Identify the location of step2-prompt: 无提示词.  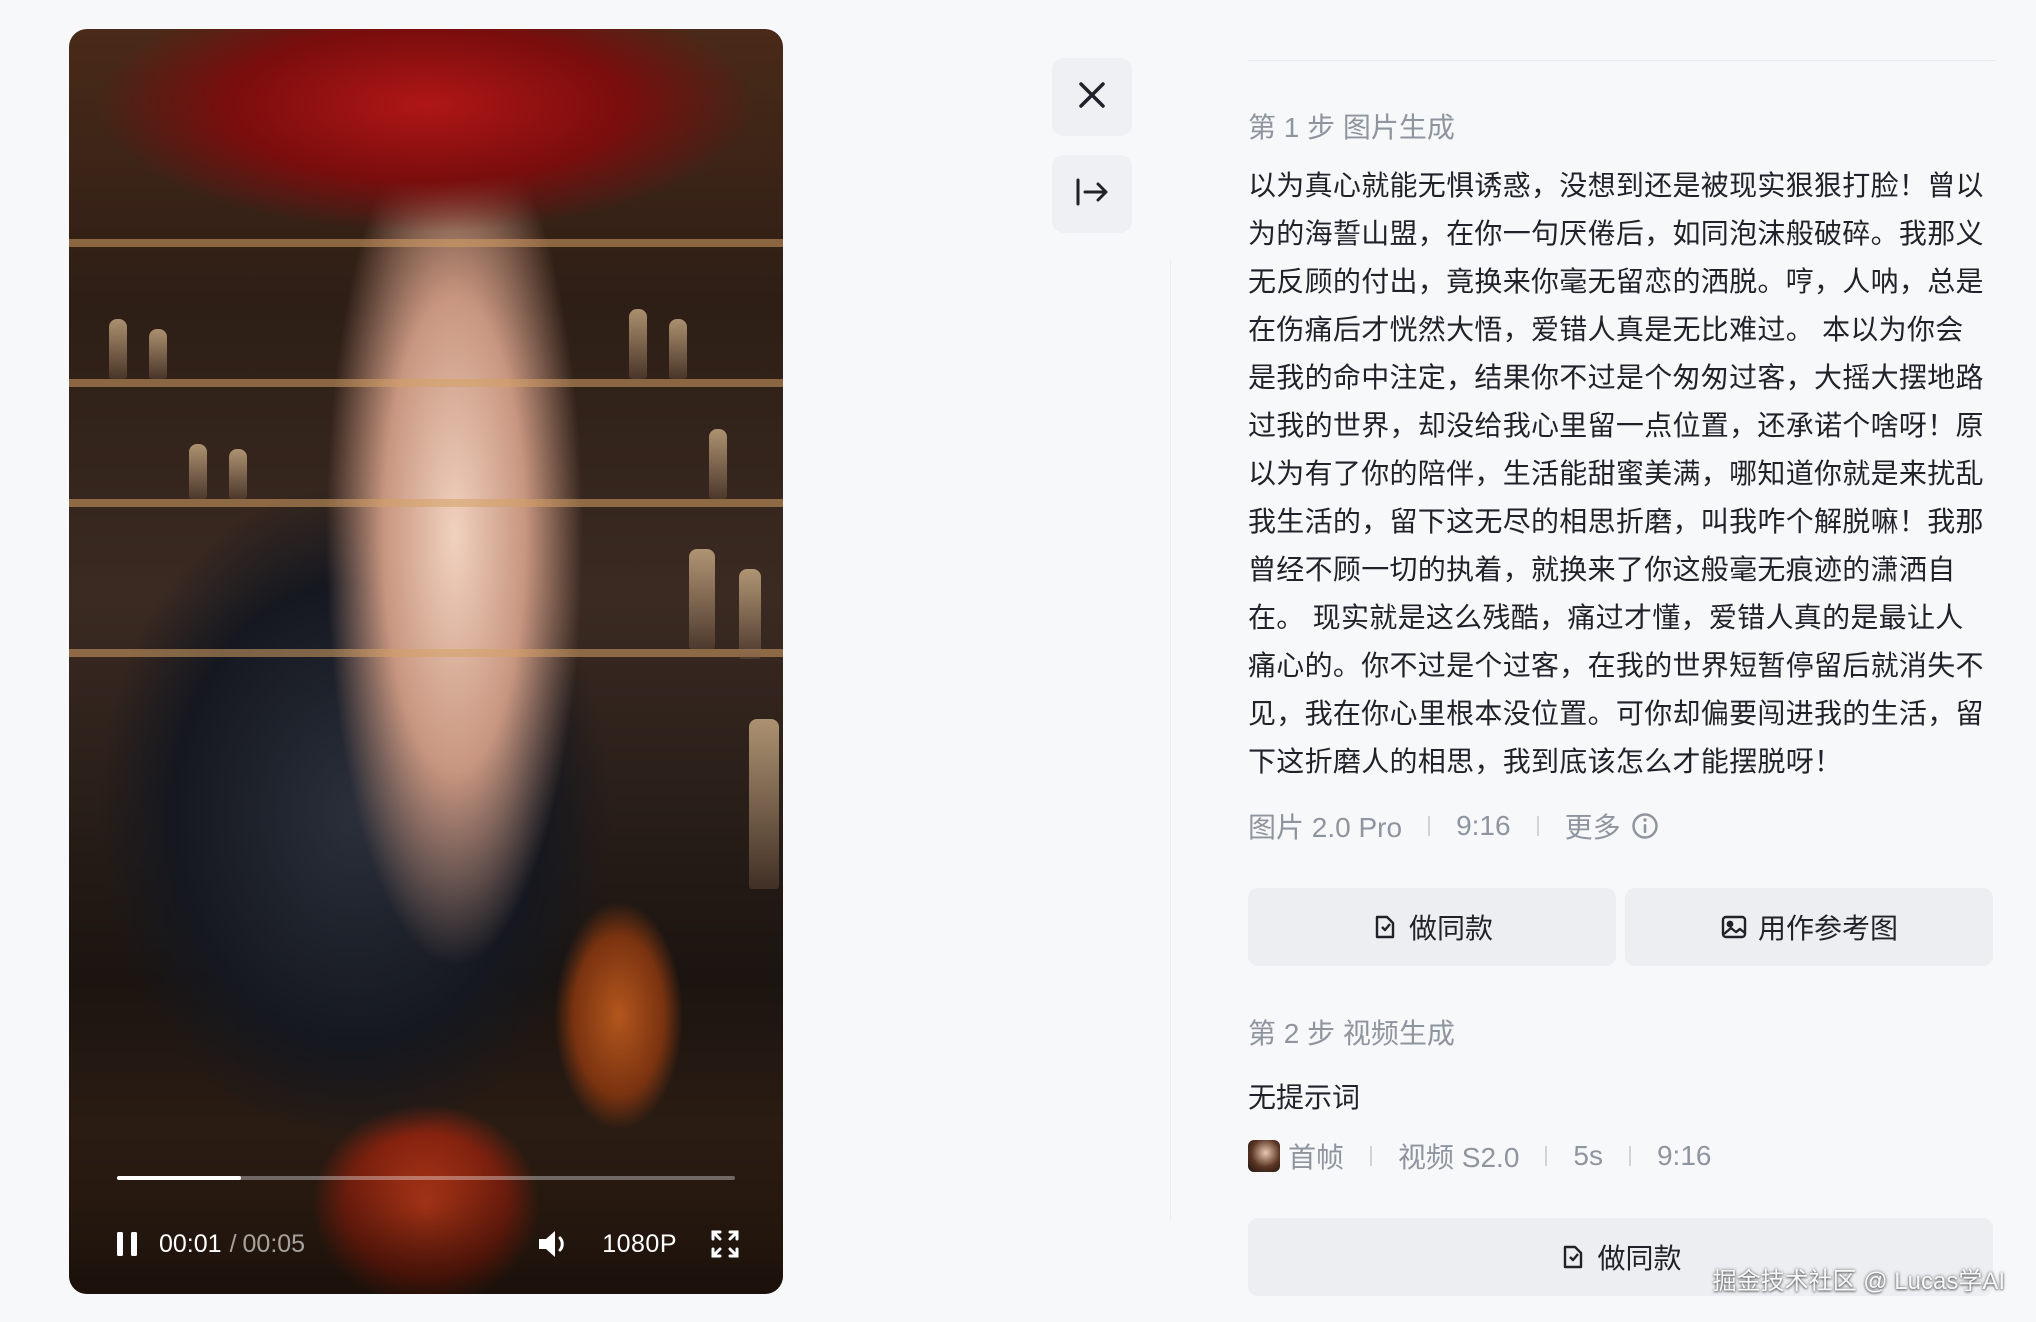
(1304, 1097).